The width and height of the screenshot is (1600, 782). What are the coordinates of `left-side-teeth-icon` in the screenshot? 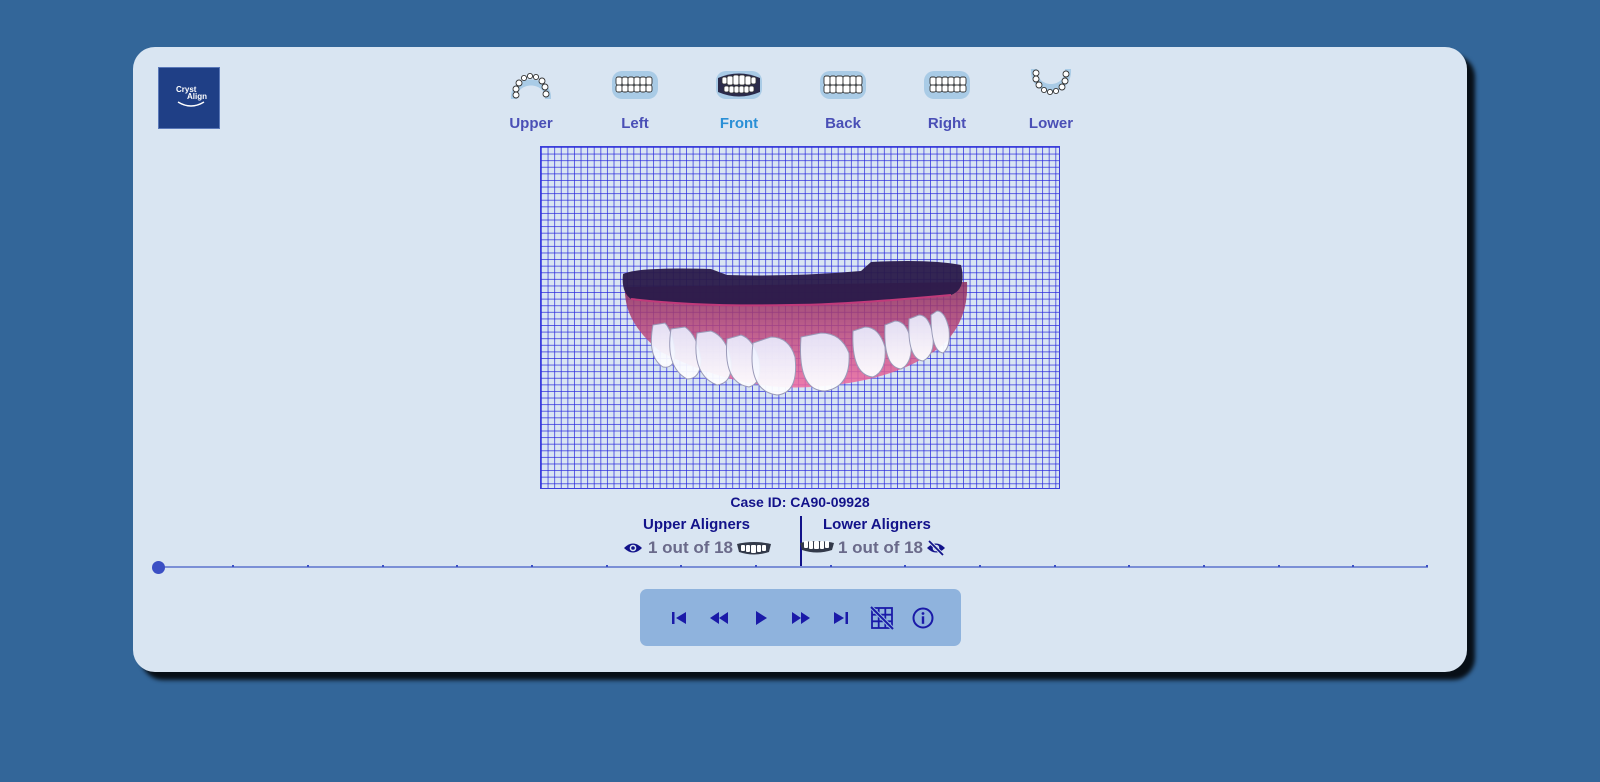 It's located at (635, 85).